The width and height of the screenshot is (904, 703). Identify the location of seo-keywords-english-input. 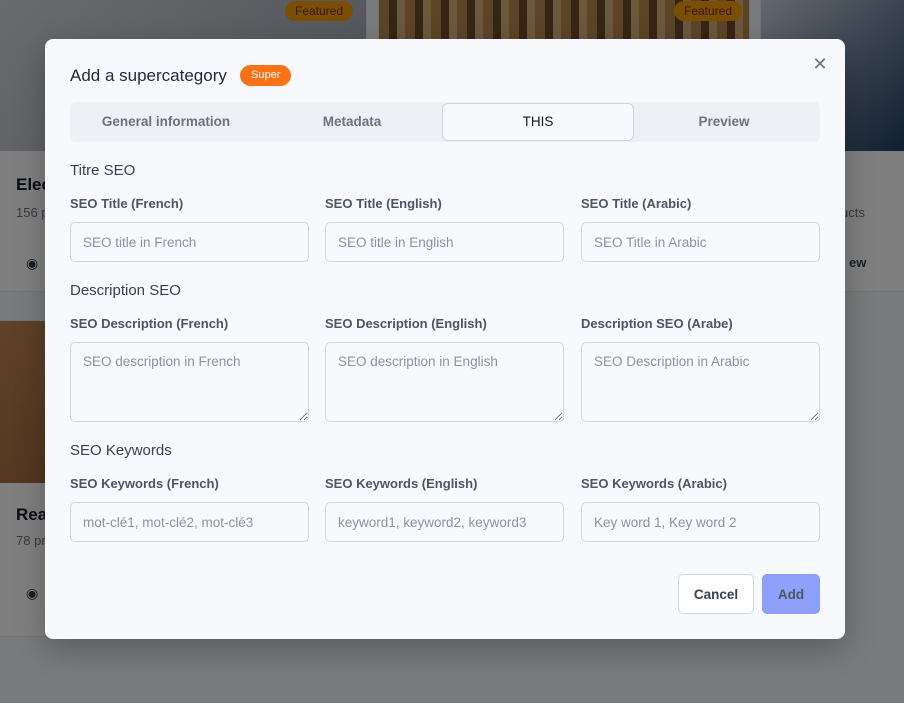
(444, 522).